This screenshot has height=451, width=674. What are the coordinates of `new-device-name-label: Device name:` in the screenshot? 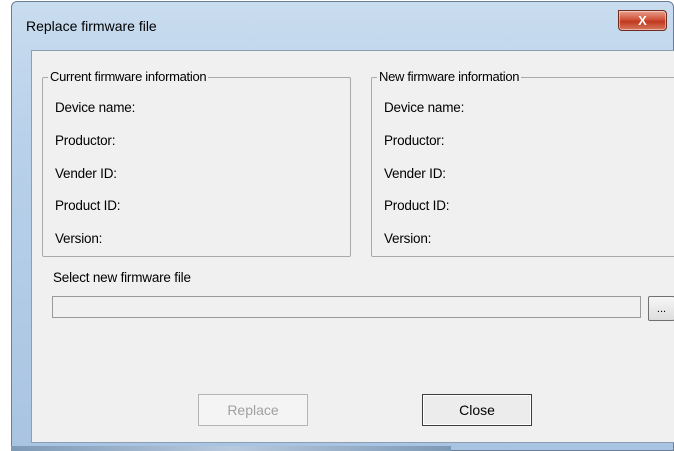 It's located at (424, 107).